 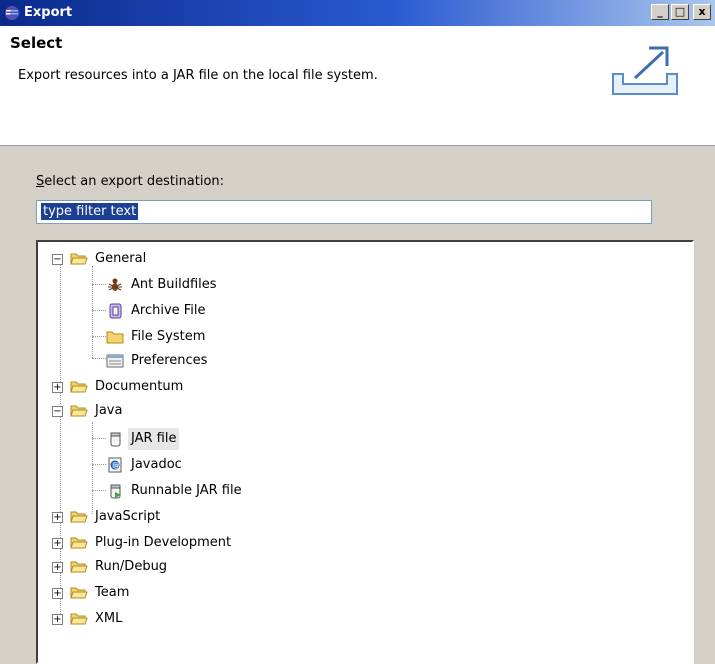 I want to click on expand-run-debug-icon: +, so click(x=57, y=567).